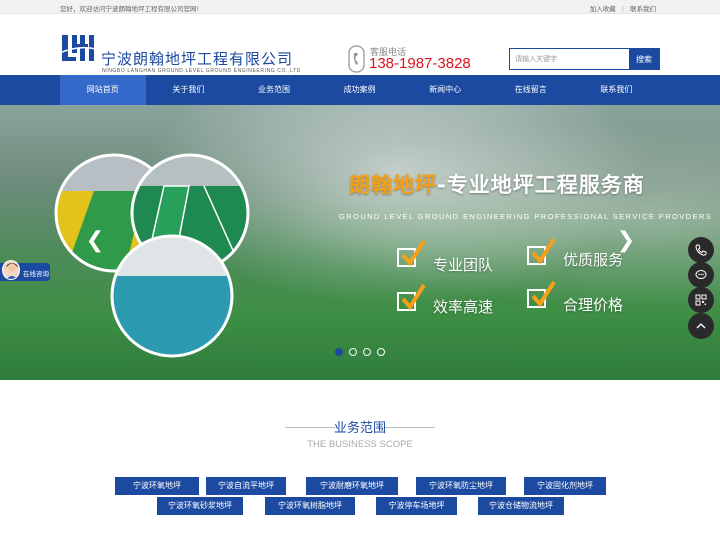 This screenshot has height=540, width=720. Describe the element at coordinates (442, 185) in the screenshot. I see `banner-title-dash: -` at that location.